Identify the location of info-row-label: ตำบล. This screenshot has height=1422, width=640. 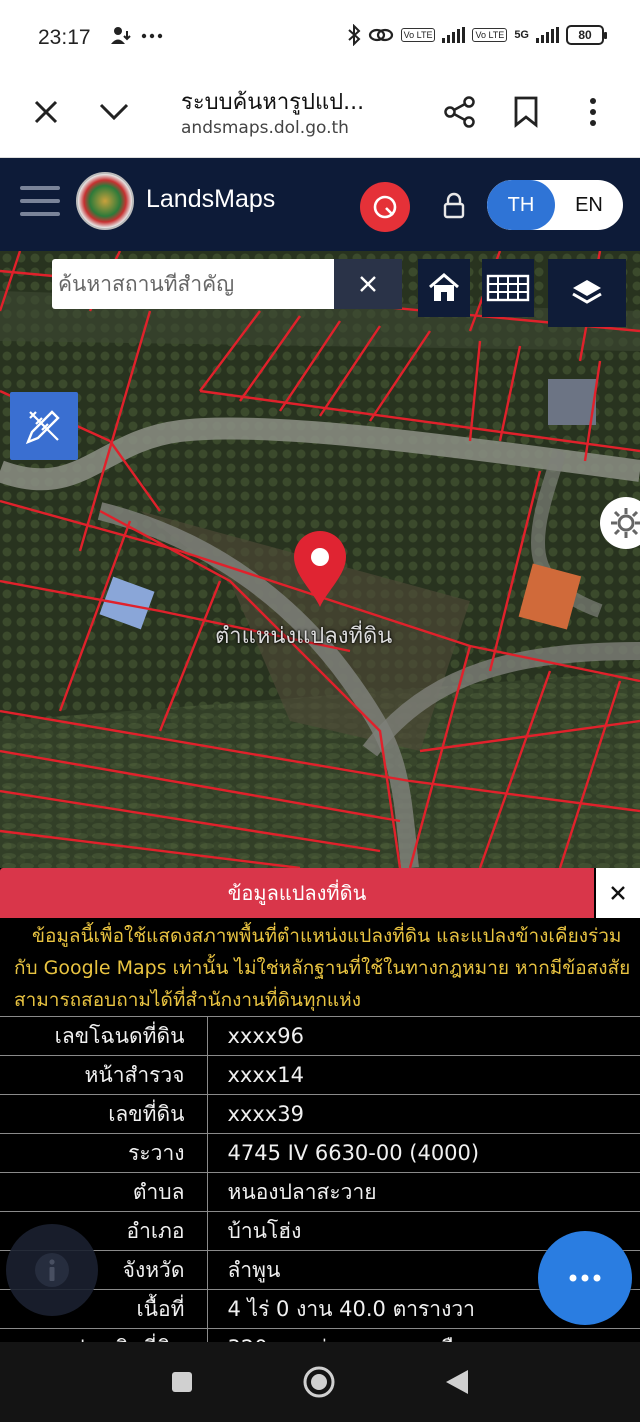
(104, 1192).